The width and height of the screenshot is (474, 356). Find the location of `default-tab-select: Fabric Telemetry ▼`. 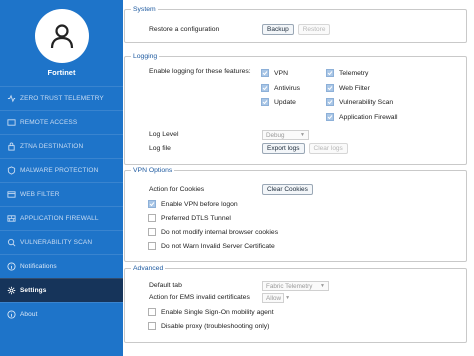

default-tab-select: Fabric Telemetry ▼ is located at coordinates (295, 286).